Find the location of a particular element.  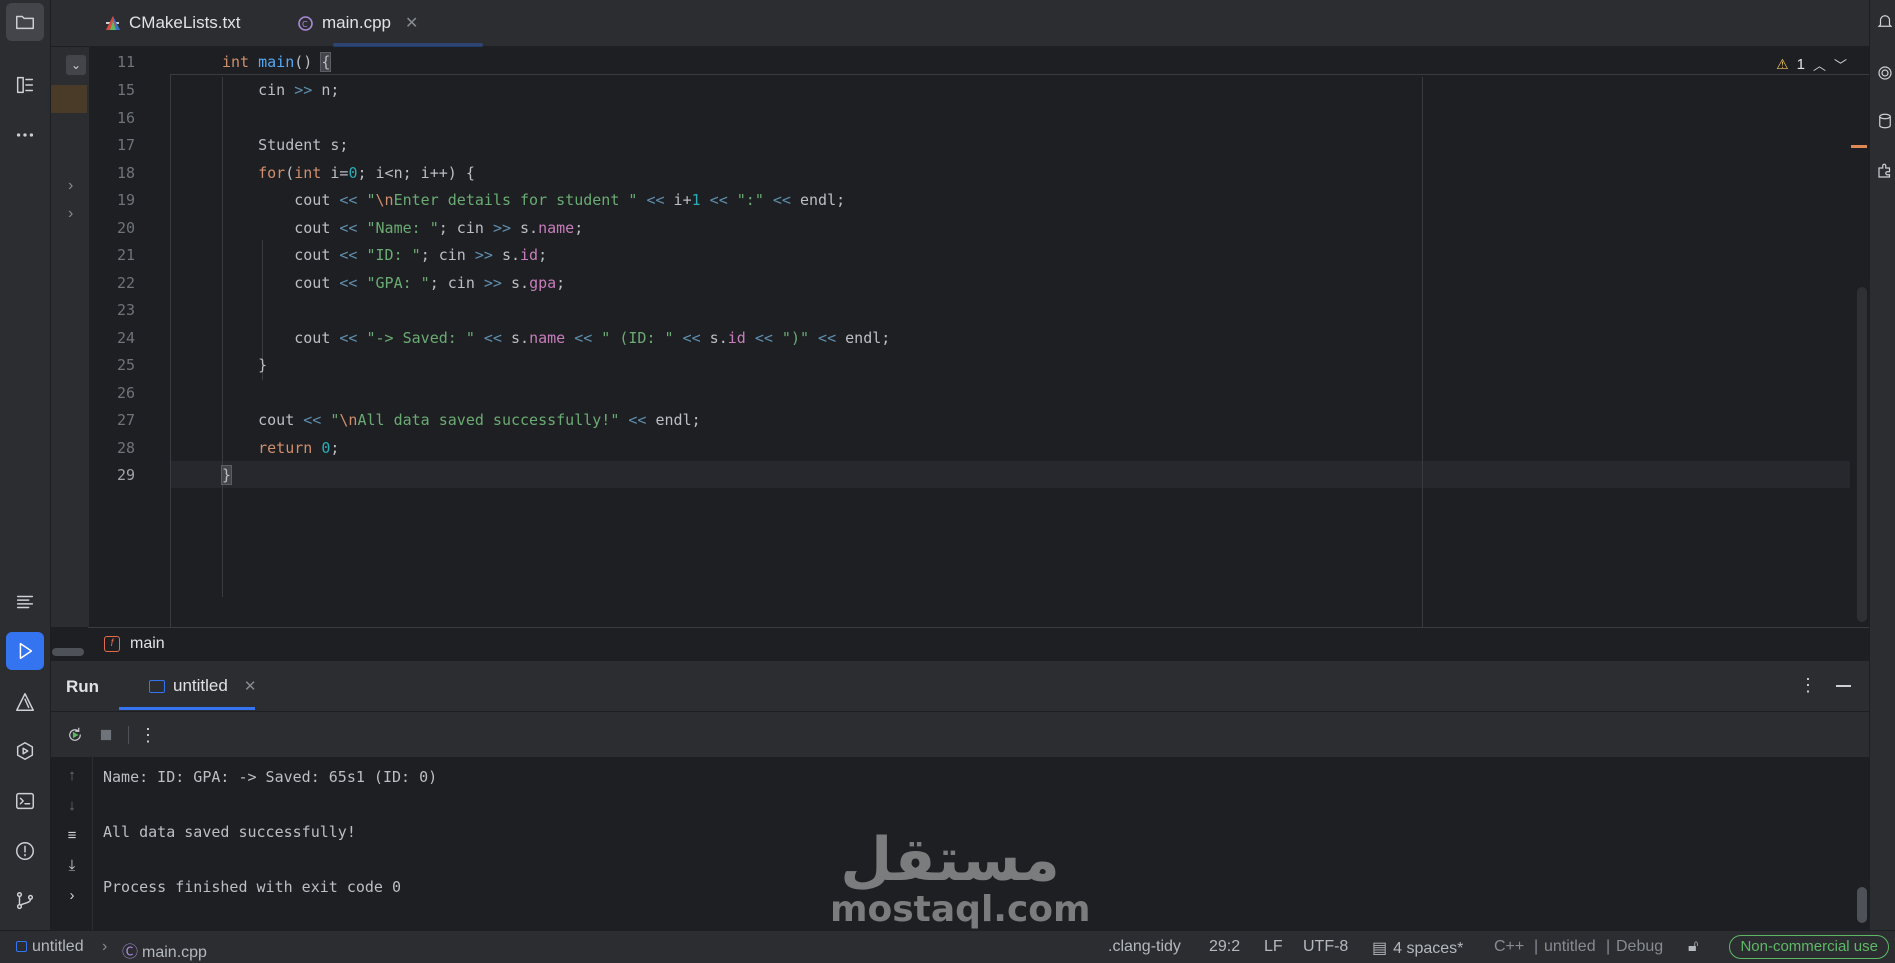

status-language: C++ is located at coordinates (1509, 947).